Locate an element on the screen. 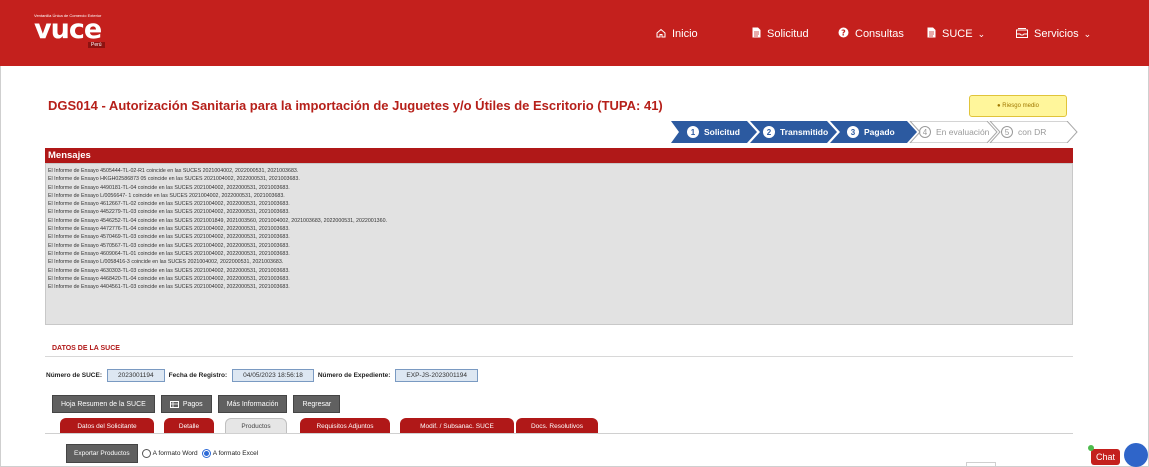 This screenshot has height=467, width=1149. fecha-registro-field: 04/05/2023 18:56:18 is located at coordinates (273, 375).